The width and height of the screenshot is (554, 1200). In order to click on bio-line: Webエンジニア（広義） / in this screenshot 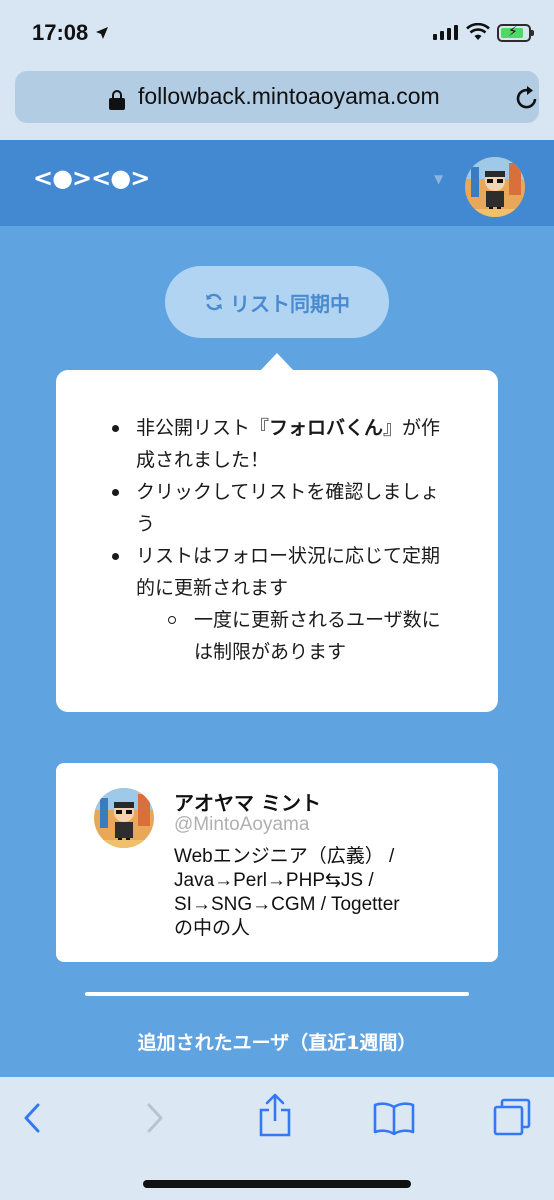, I will do `click(284, 856)`.